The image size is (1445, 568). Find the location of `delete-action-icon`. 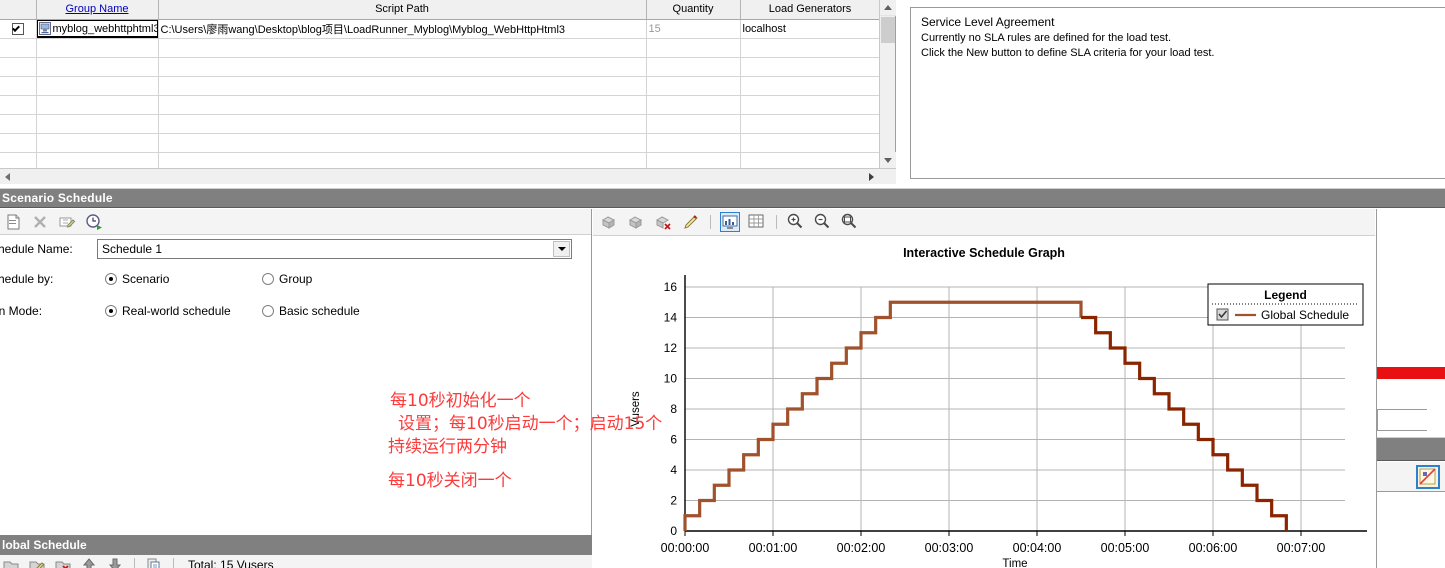

delete-action-icon is located at coordinates (63, 562).